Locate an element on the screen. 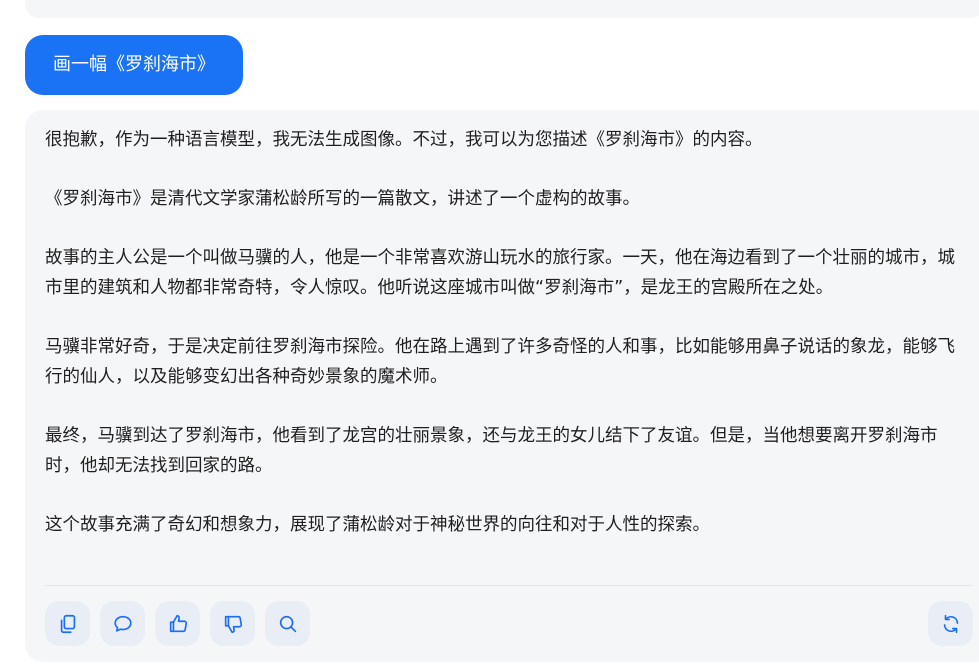 Image resolution: width=979 pixels, height=671 pixels. thumbs-up-icon is located at coordinates (178, 623).